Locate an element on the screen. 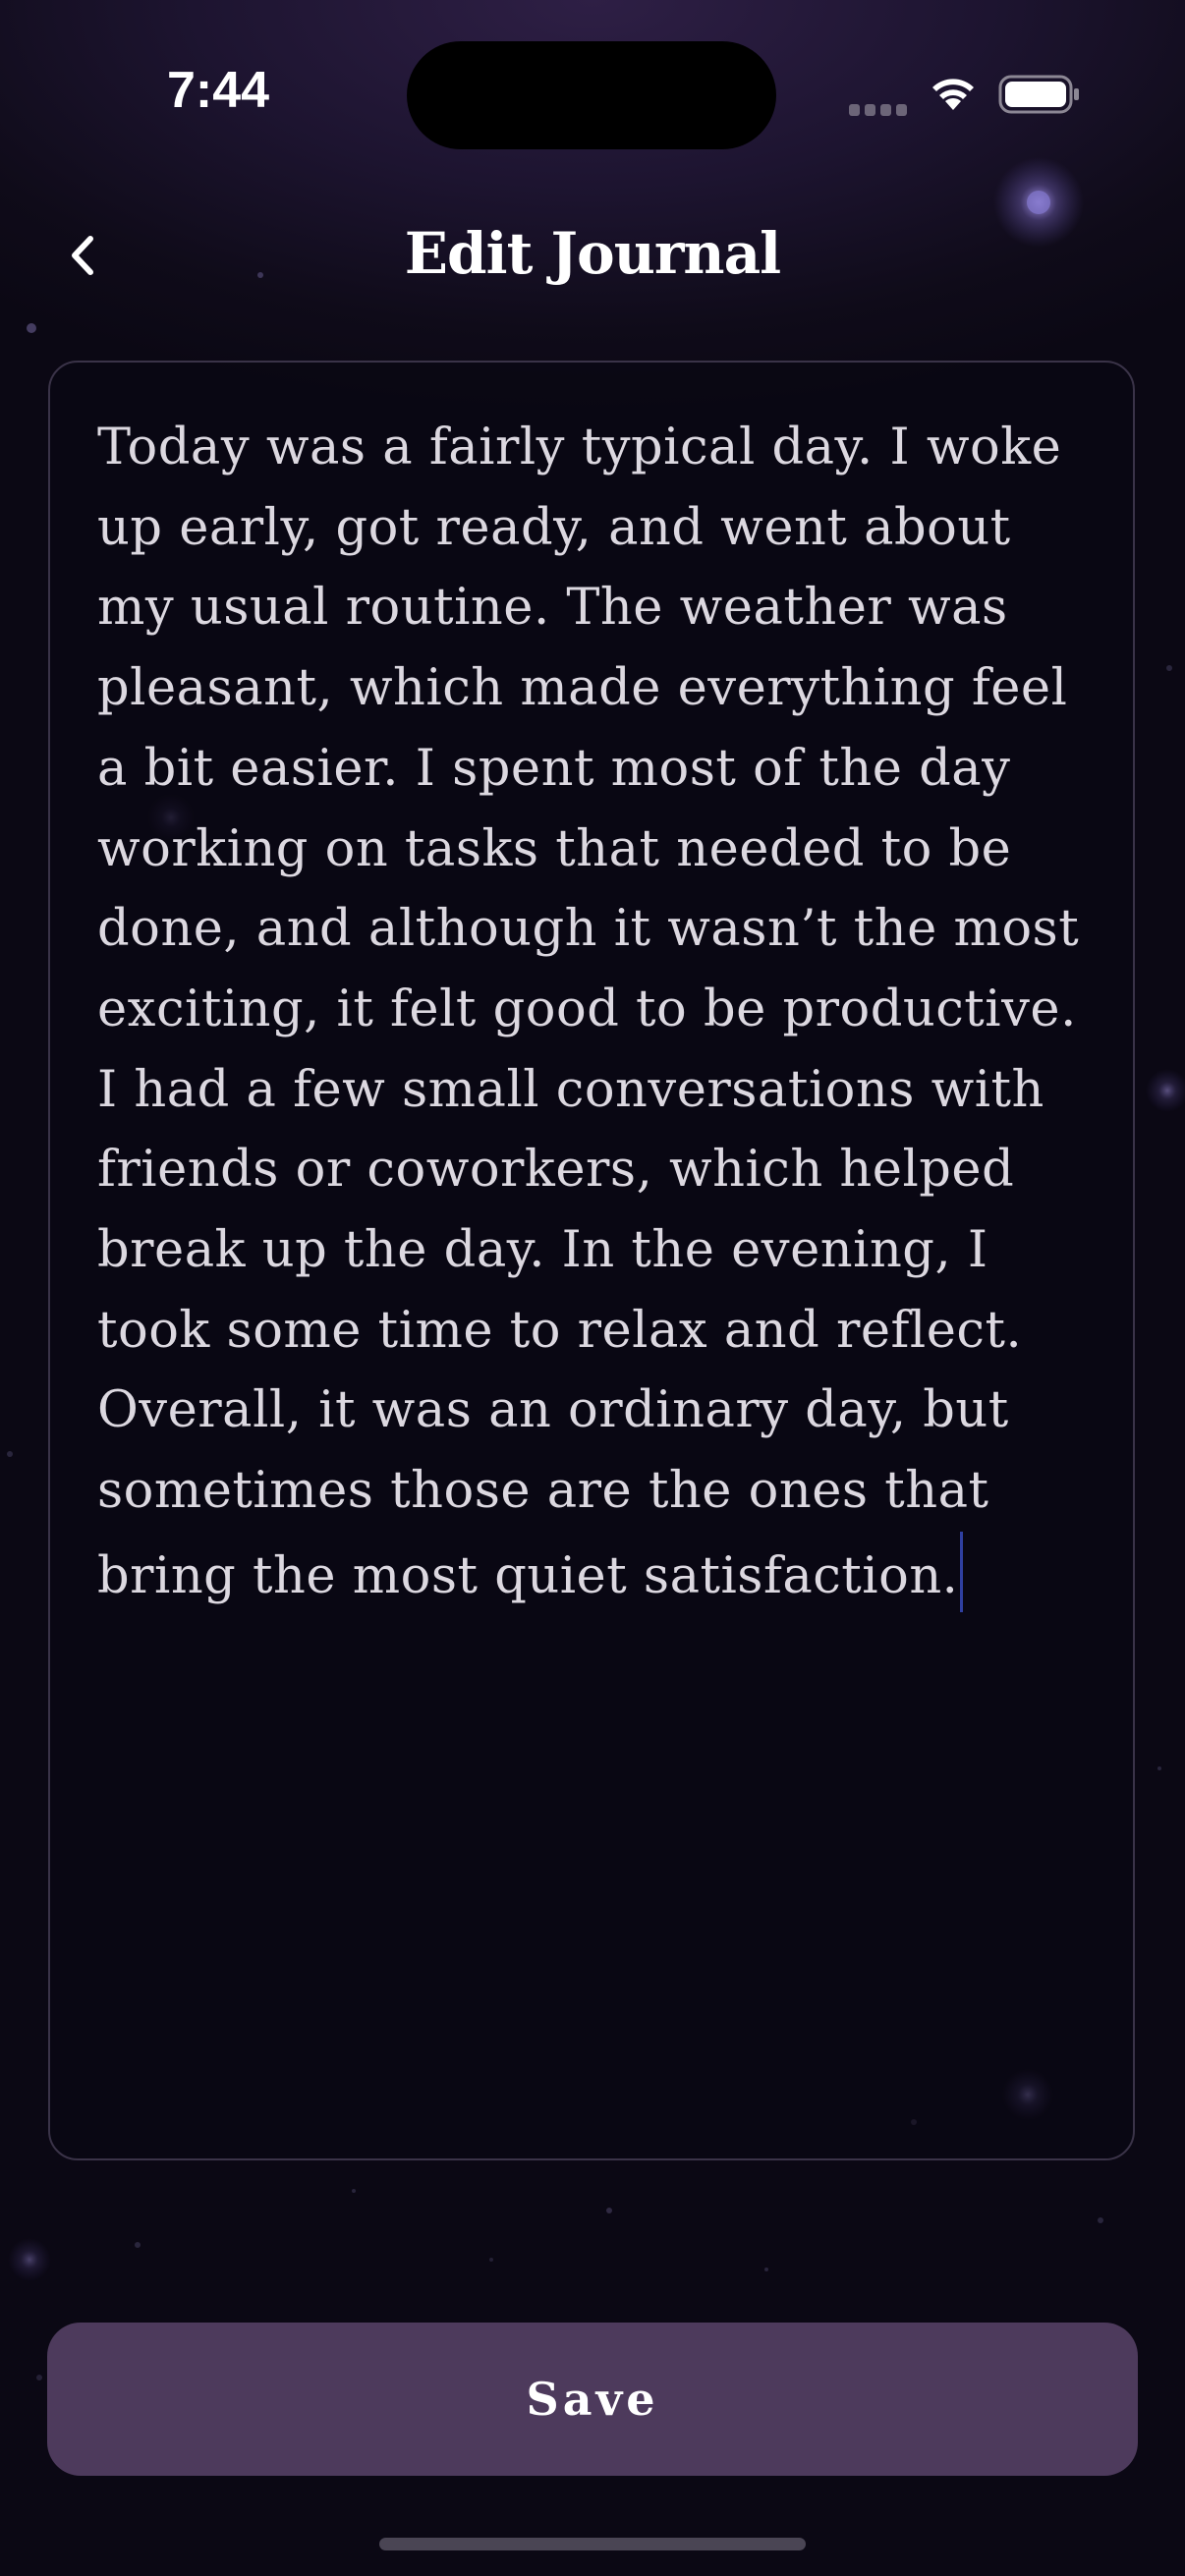 The height and width of the screenshot is (2576, 1185). text-cursor is located at coordinates (962, 1571).